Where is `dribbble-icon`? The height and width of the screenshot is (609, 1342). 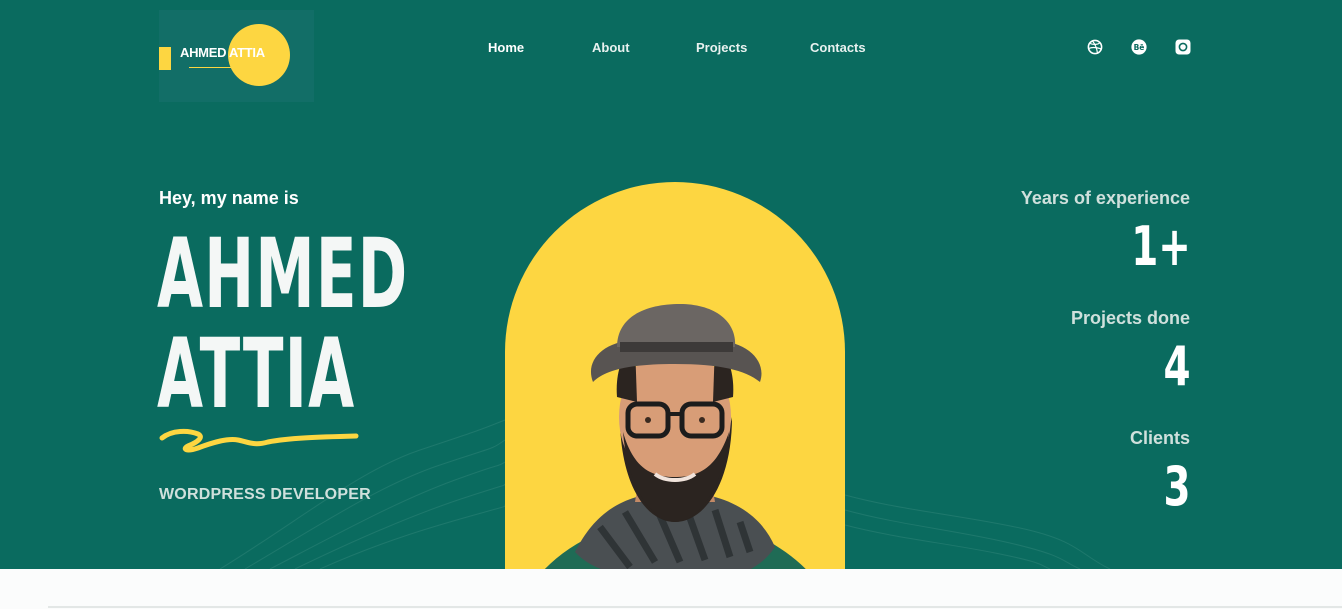 dribbble-icon is located at coordinates (1095, 47).